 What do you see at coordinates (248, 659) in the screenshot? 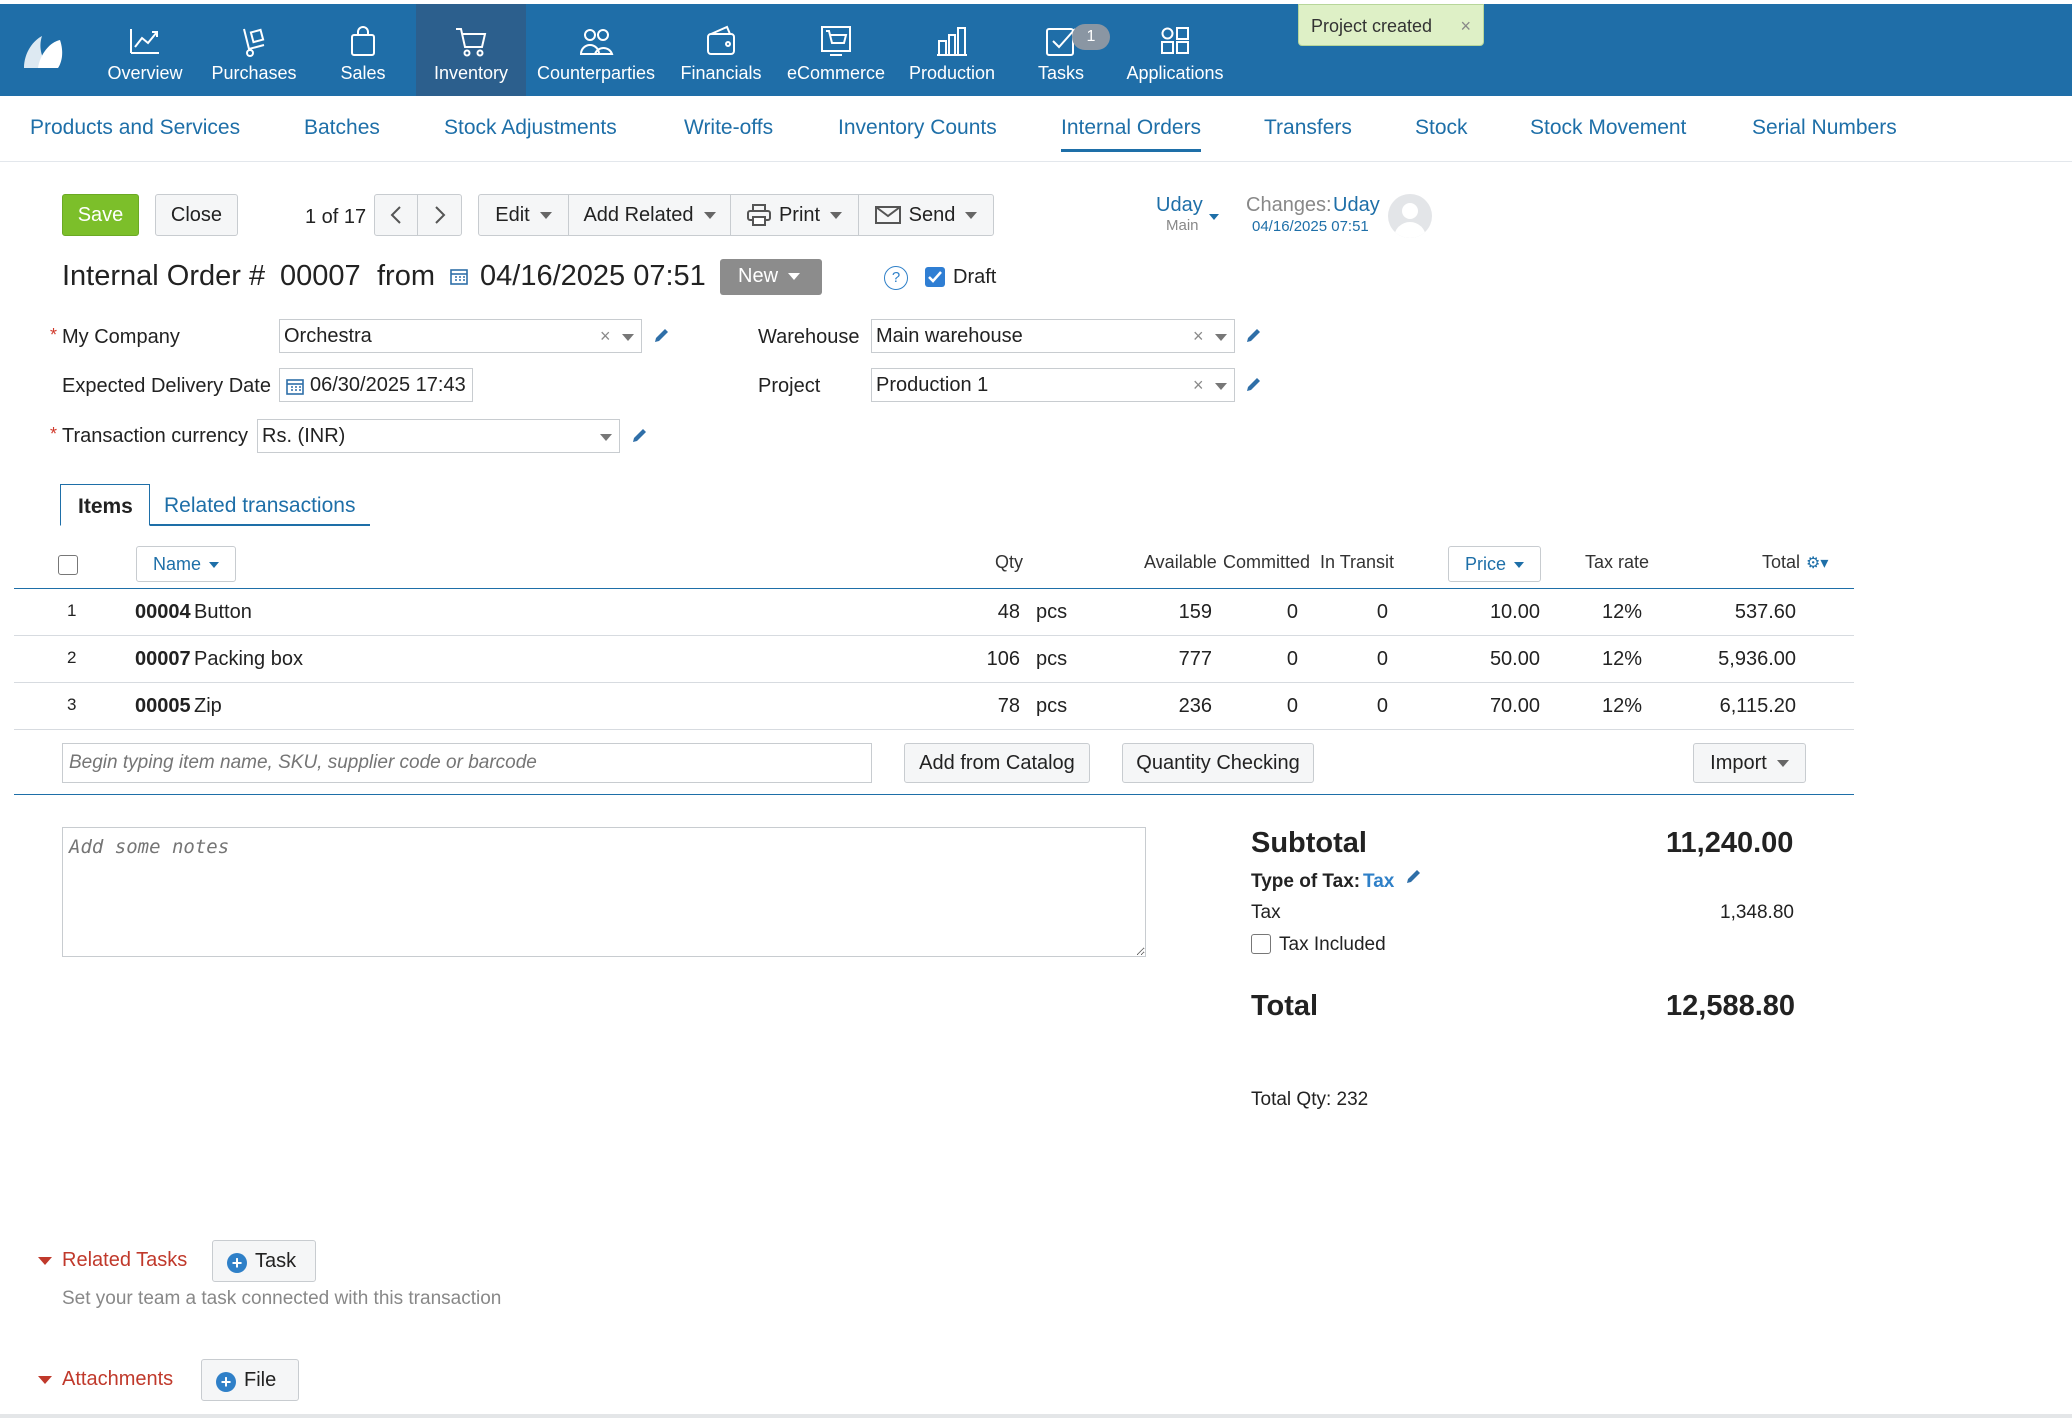
I see `item-name: Packing box` at bounding box center [248, 659].